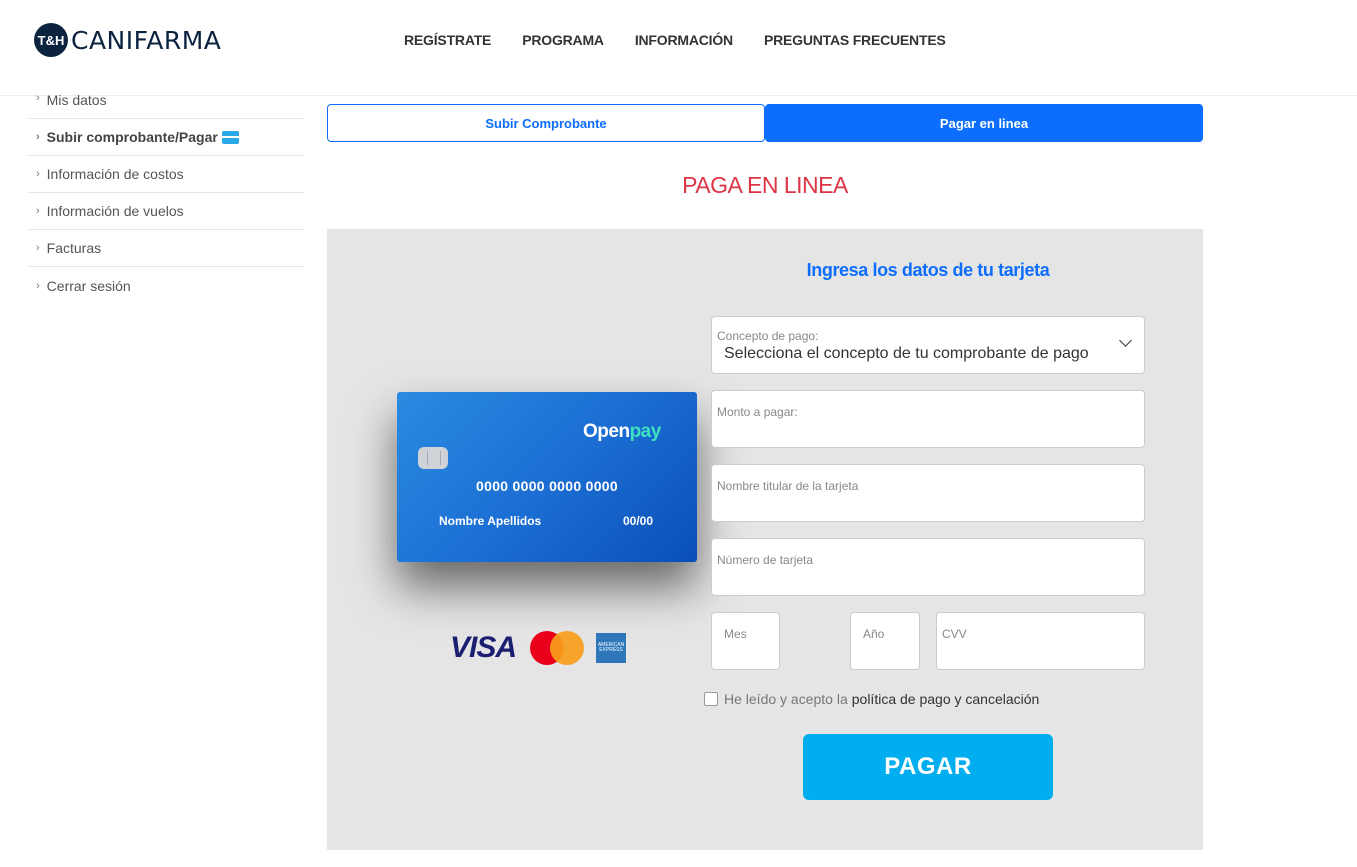 This screenshot has height=867, width=1357. I want to click on sidebar-item-informacion-costos: › Información de costos, so click(166, 174).